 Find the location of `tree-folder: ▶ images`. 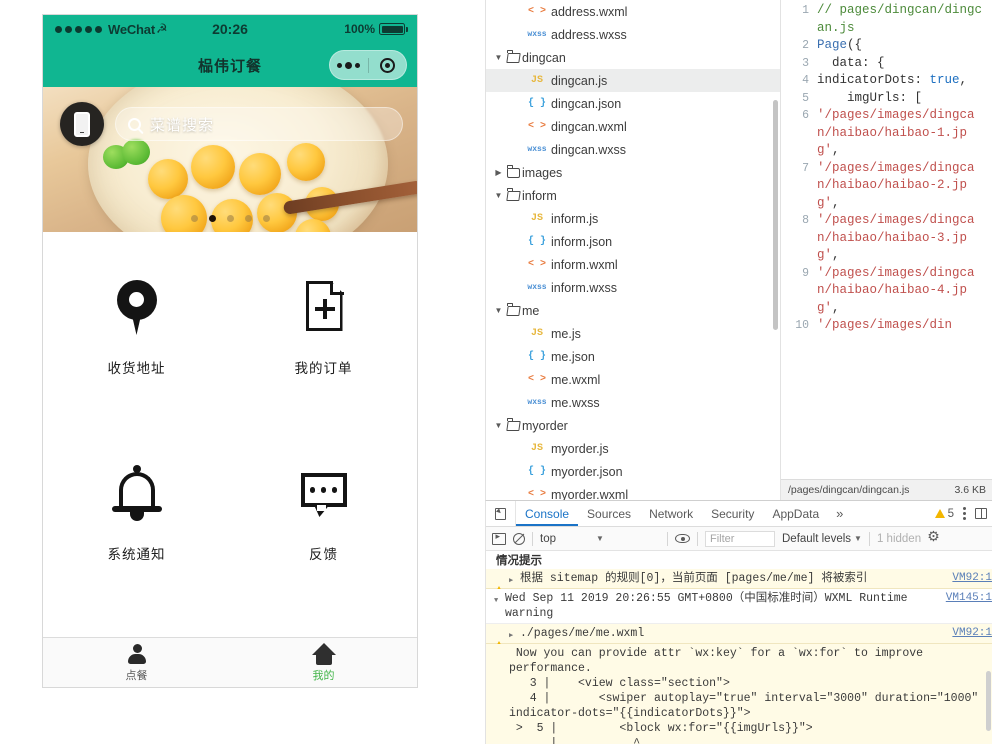

tree-folder: ▶ images is located at coordinates (633, 172).